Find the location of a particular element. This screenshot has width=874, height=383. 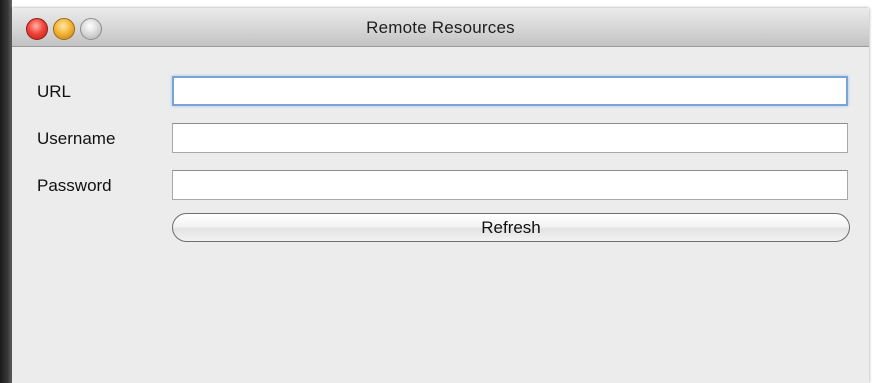

window-title: Remote Resources is located at coordinates (440, 27).